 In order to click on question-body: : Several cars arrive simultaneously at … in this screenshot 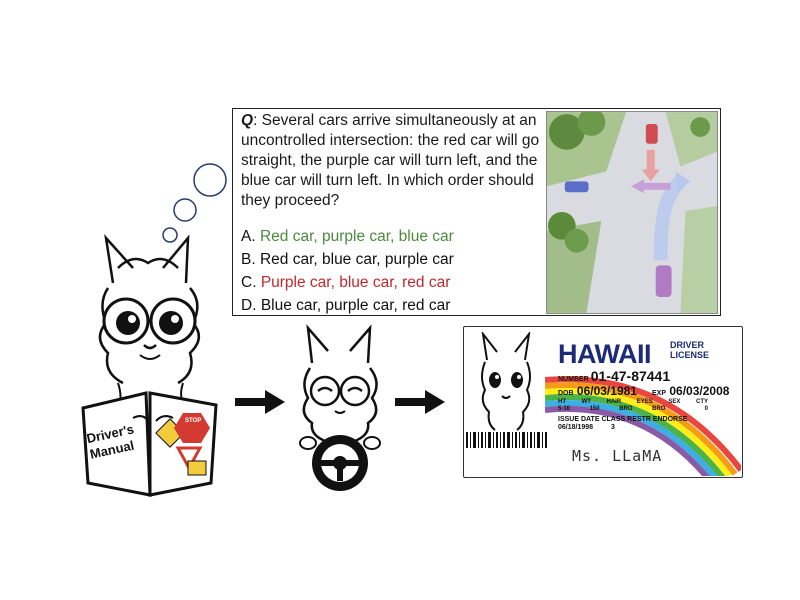, I will do `click(390, 160)`.